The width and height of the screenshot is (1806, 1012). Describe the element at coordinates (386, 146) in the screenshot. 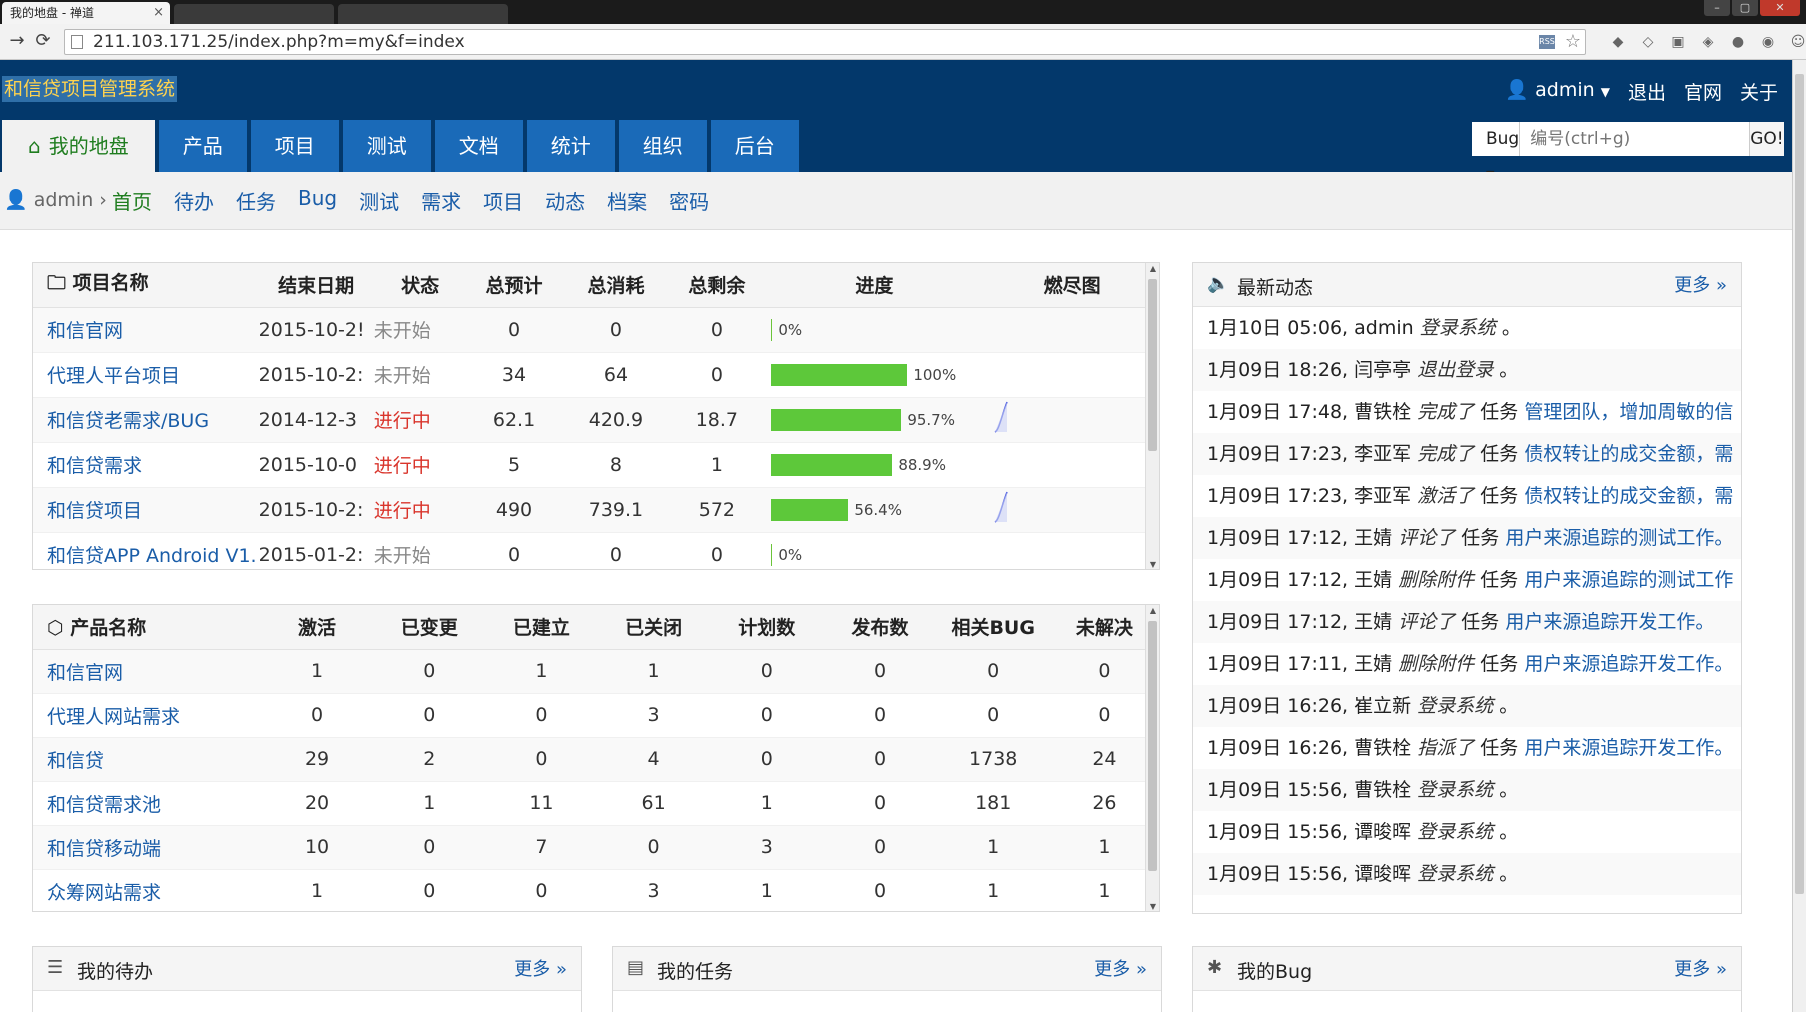

I see `nav-tab-test: 测试` at that location.